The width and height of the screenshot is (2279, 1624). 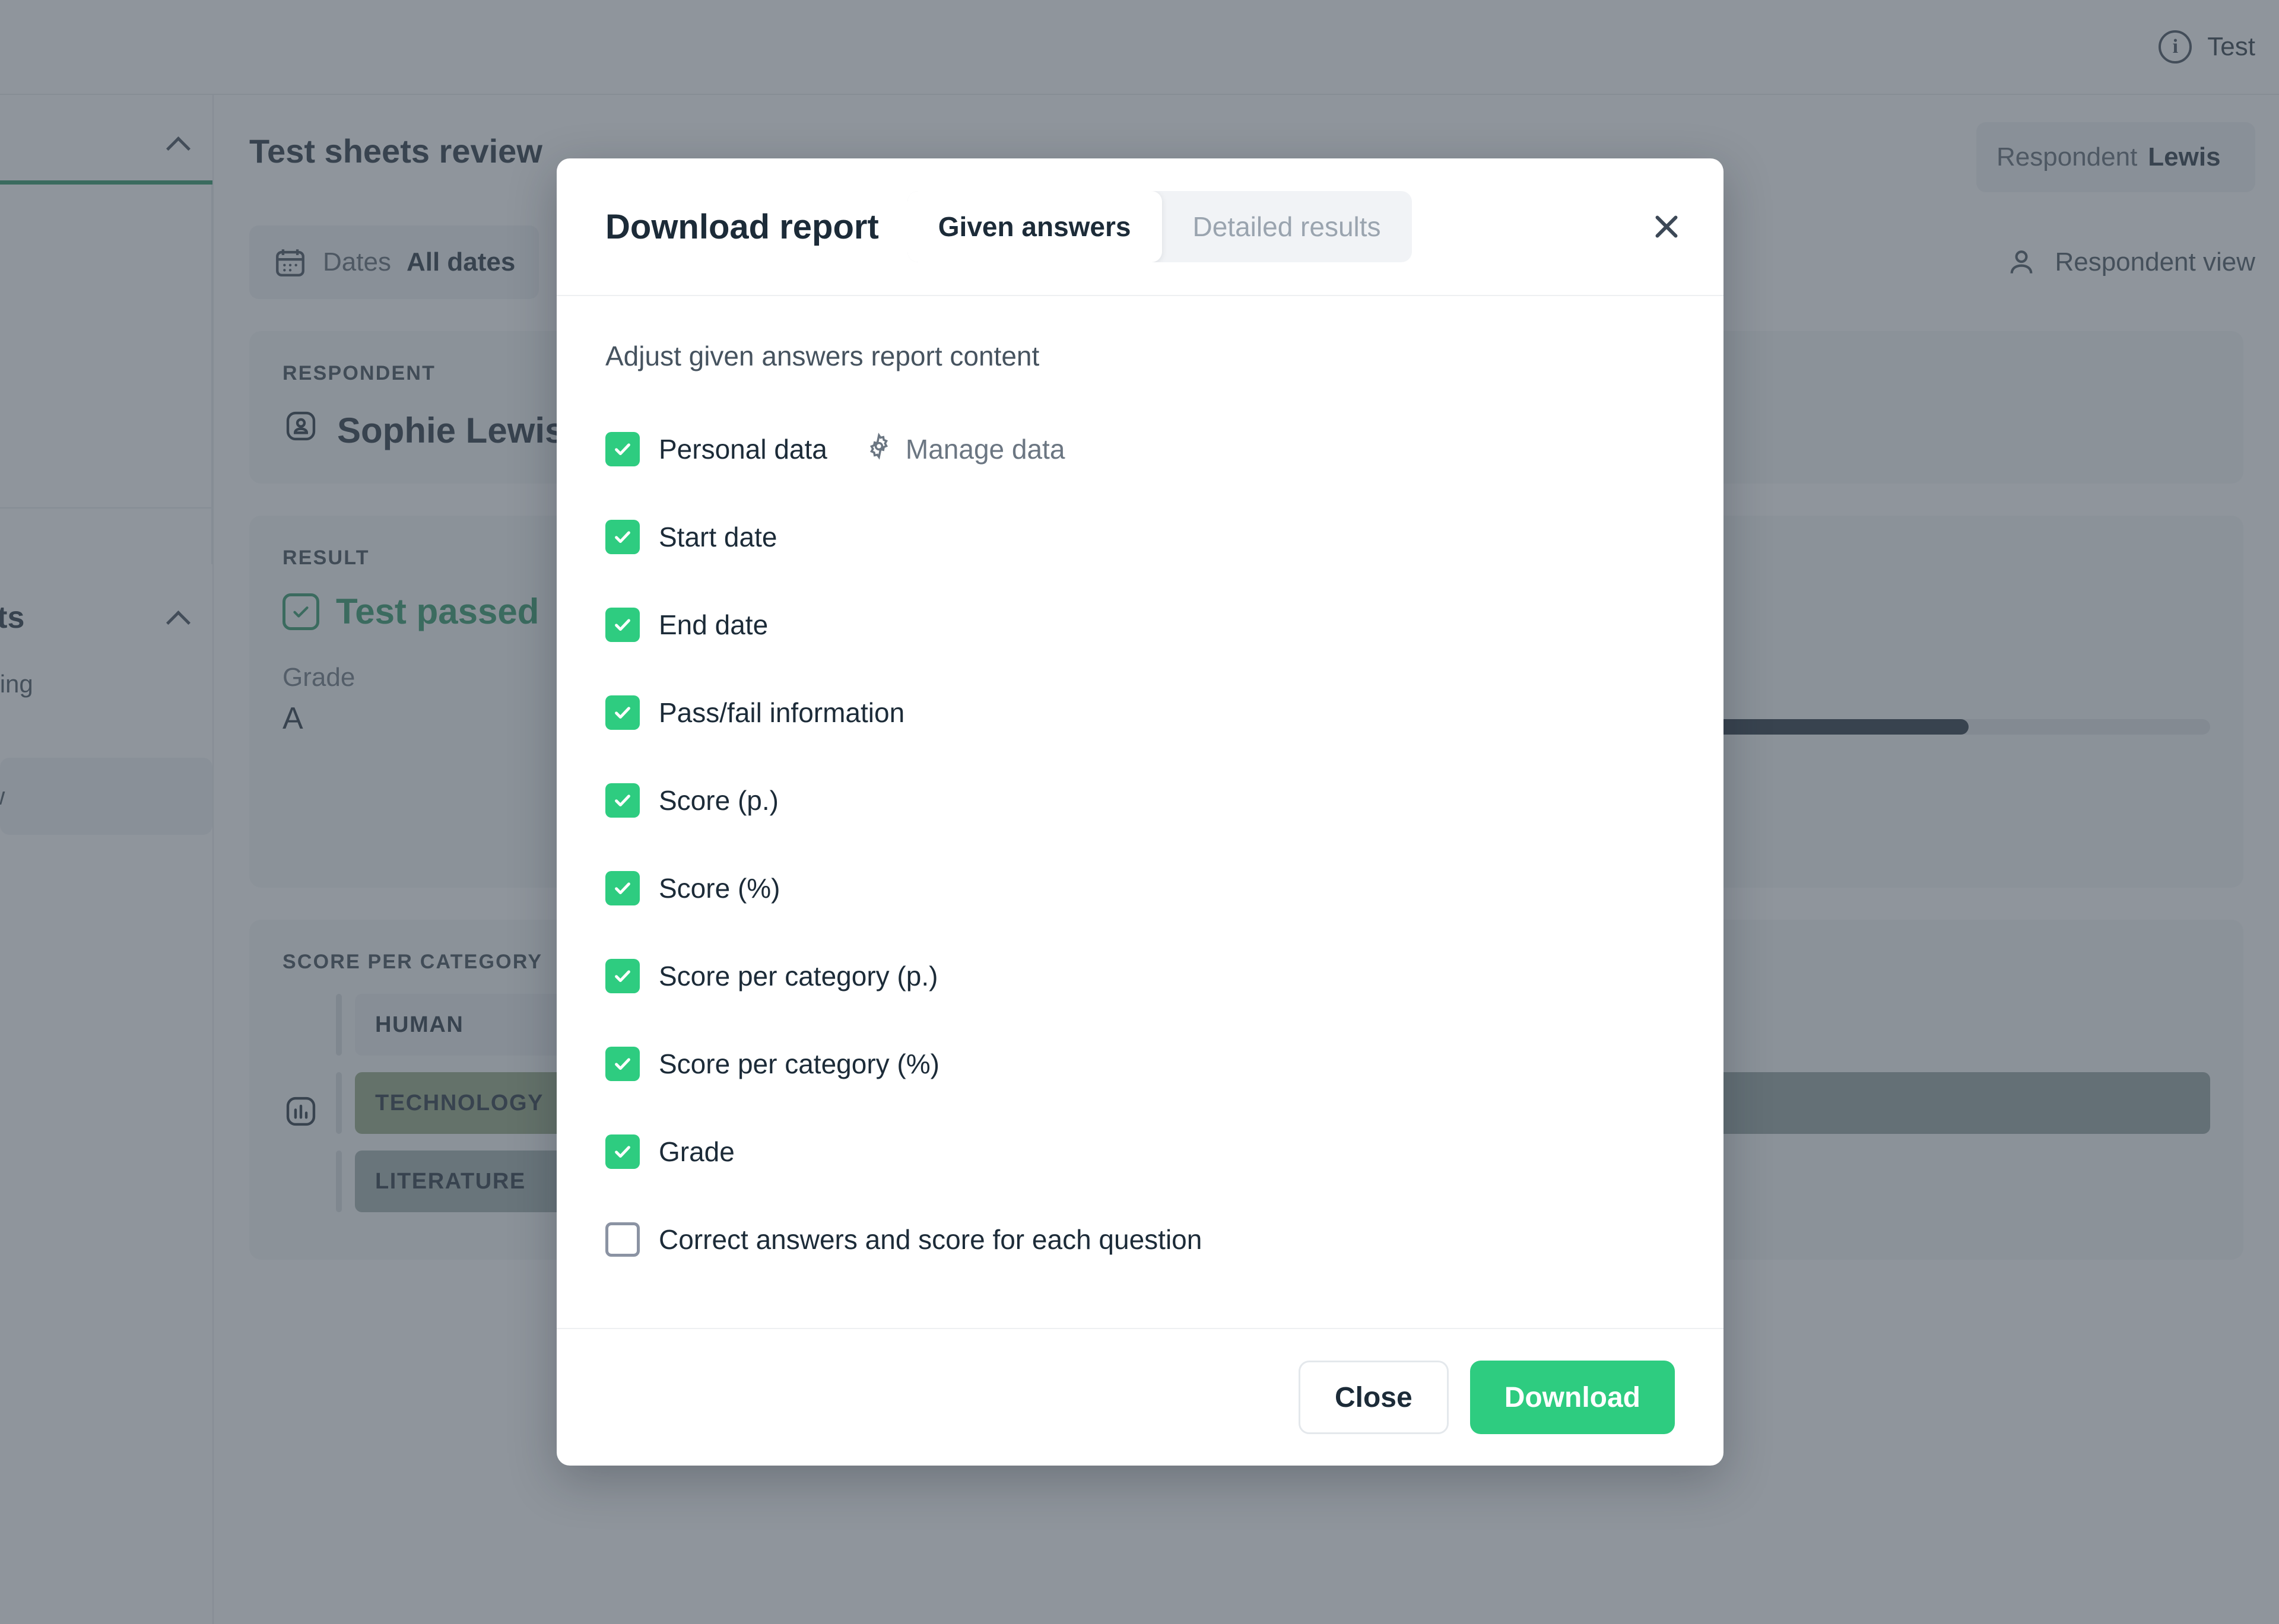 What do you see at coordinates (719, 888) in the screenshot?
I see `report-option-label: Score (%)` at bounding box center [719, 888].